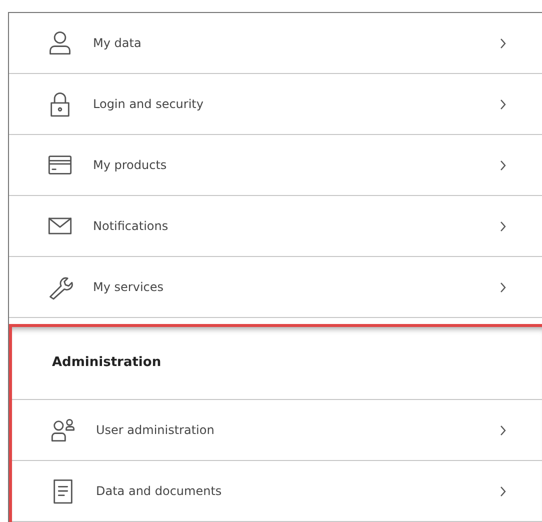 This screenshot has height=522, width=542. Describe the element at coordinates (60, 43) in the screenshot. I see `person-icon` at that location.